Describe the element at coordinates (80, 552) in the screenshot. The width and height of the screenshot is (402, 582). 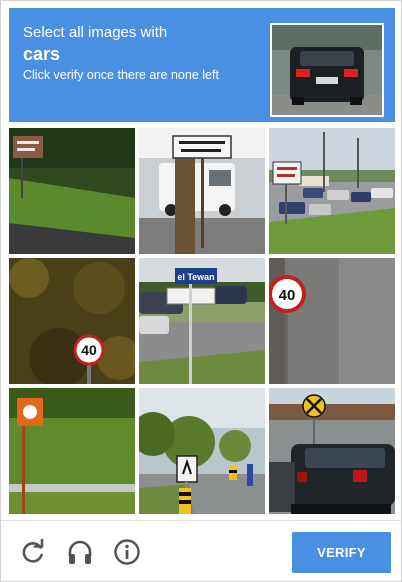
I see `headphones-icon` at that location.